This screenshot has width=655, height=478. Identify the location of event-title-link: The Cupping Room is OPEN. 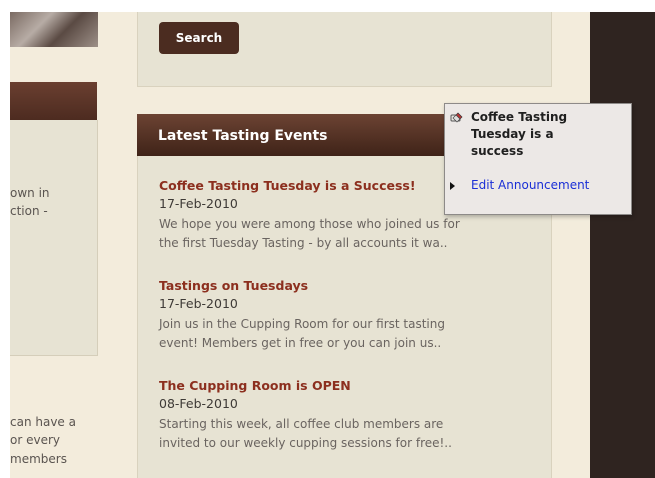
(255, 385).